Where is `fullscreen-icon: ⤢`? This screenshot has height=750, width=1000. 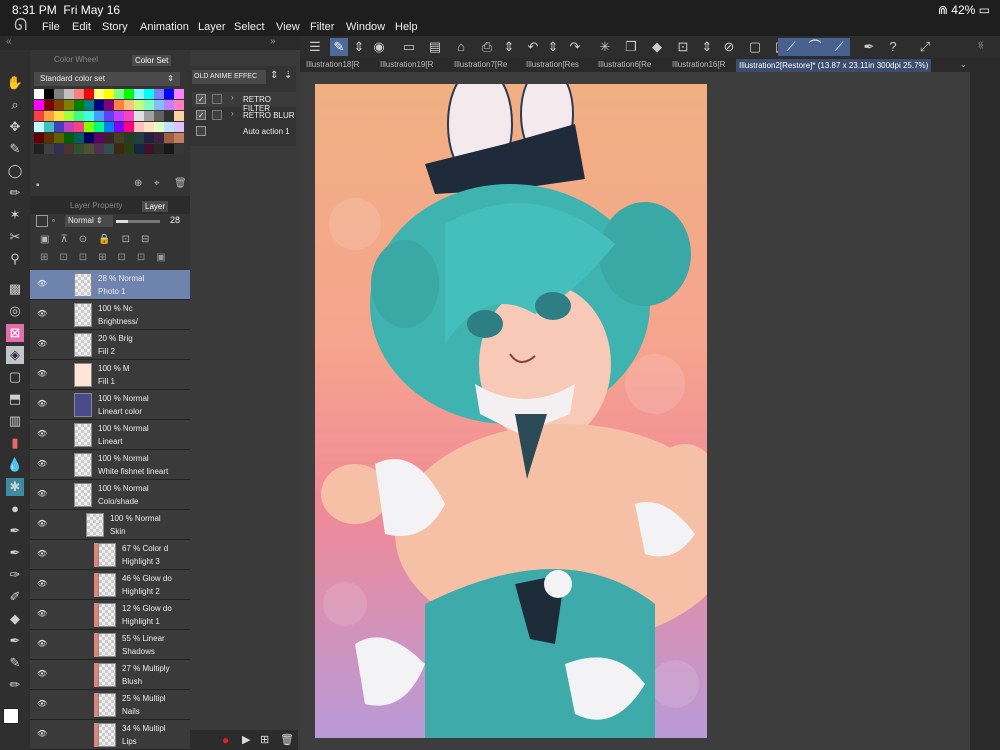 fullscreen-icon: ⤢ is located at coordinates (925, 47).